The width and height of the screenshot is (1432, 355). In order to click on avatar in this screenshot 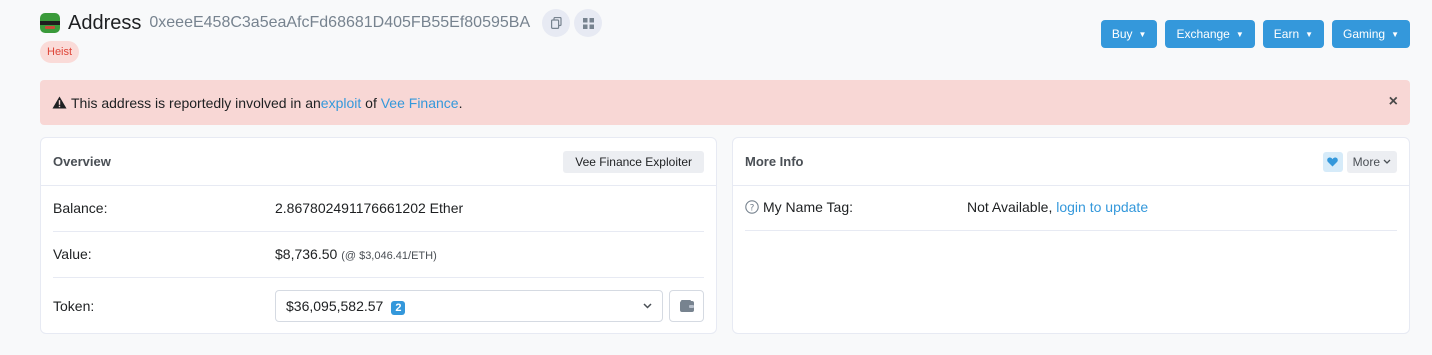, I will do `click(50, 23)`.